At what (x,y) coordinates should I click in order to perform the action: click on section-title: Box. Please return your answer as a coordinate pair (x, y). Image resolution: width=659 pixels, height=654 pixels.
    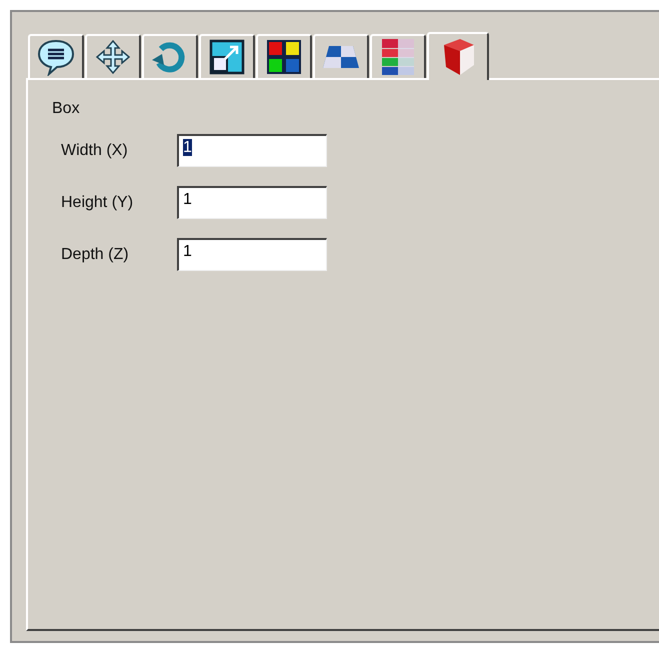
    Looking at the image, I should click on (66, 109).